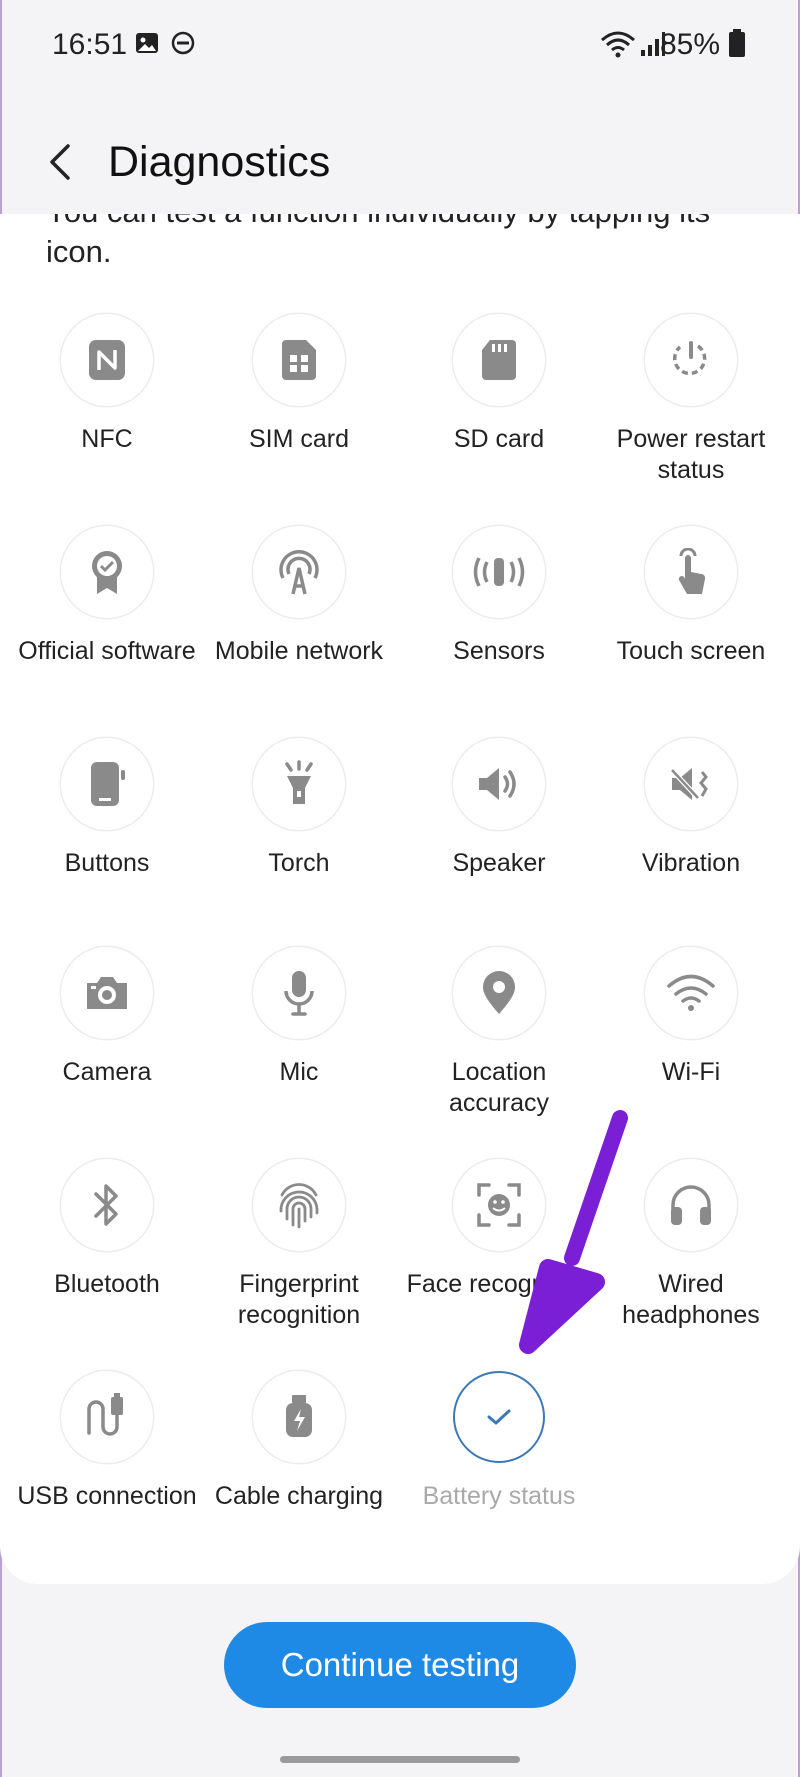  I want to click on test-item-label: Mobile network, so click(299, 651).